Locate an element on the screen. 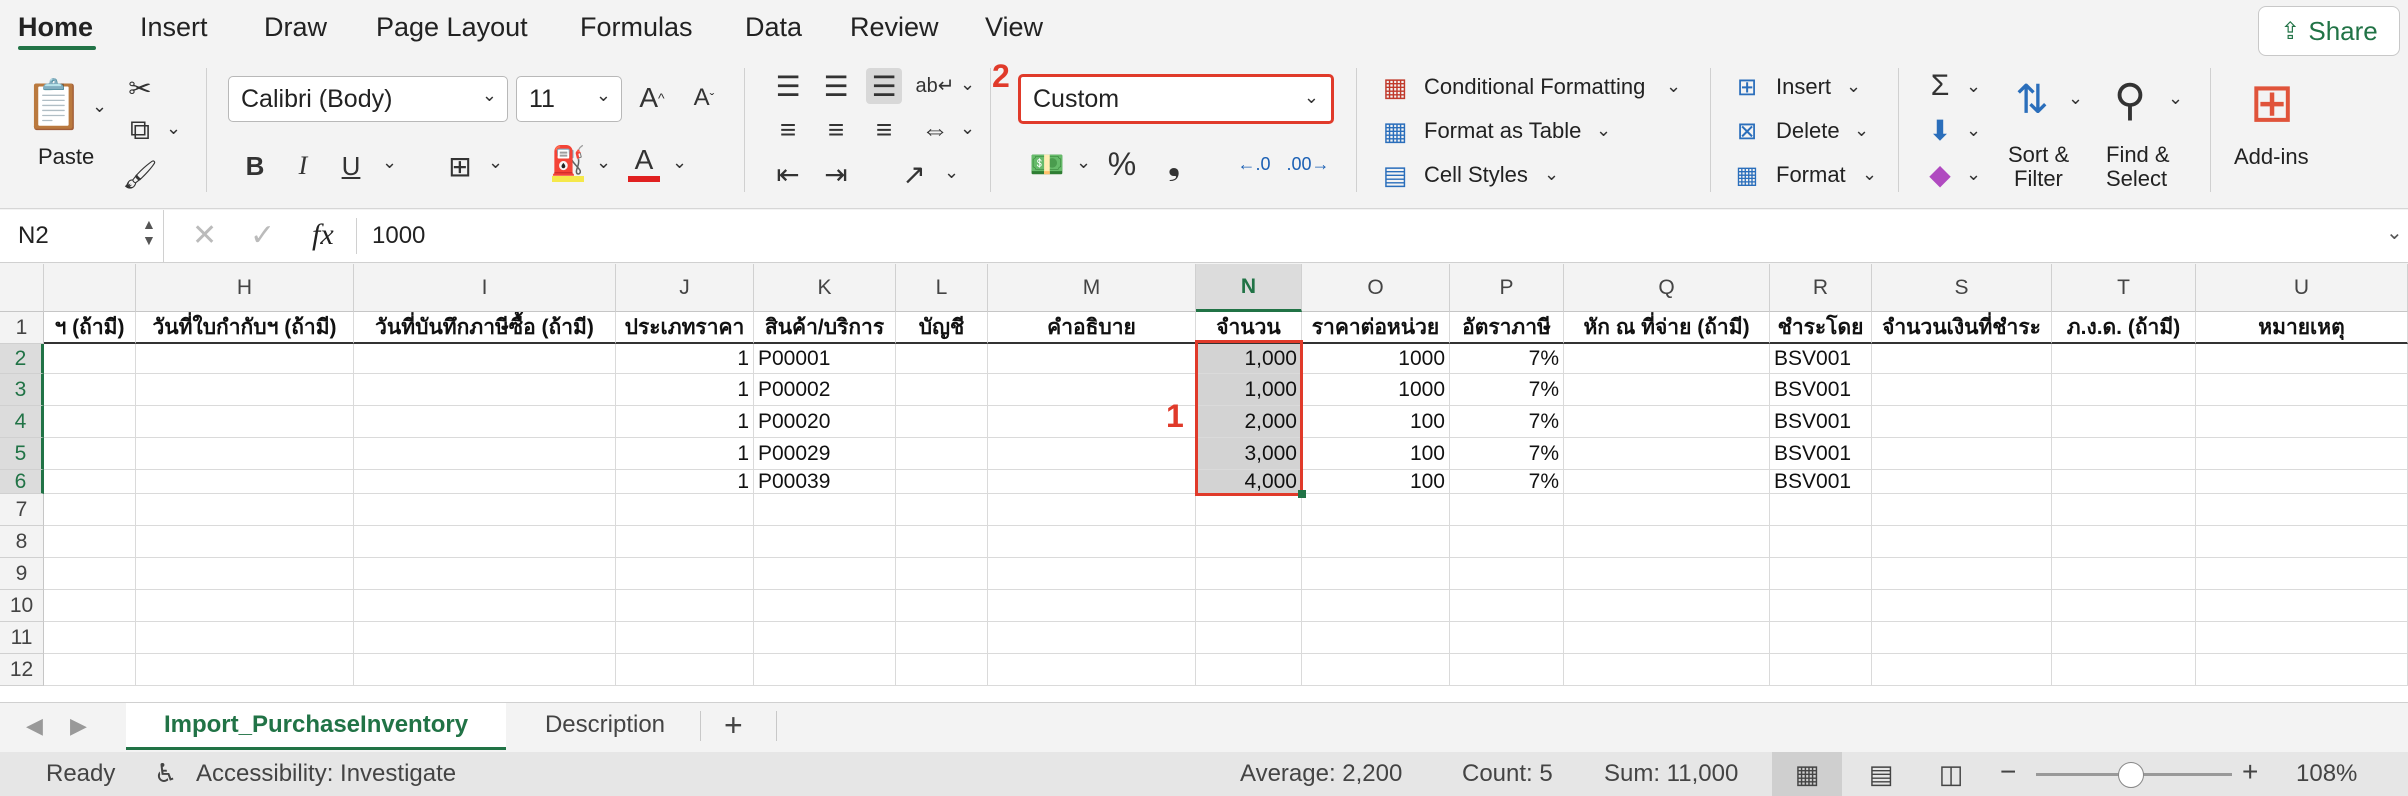 The height and width of the screenshot is (796, 2408). column-header: J is located at coordinates (685, 288).